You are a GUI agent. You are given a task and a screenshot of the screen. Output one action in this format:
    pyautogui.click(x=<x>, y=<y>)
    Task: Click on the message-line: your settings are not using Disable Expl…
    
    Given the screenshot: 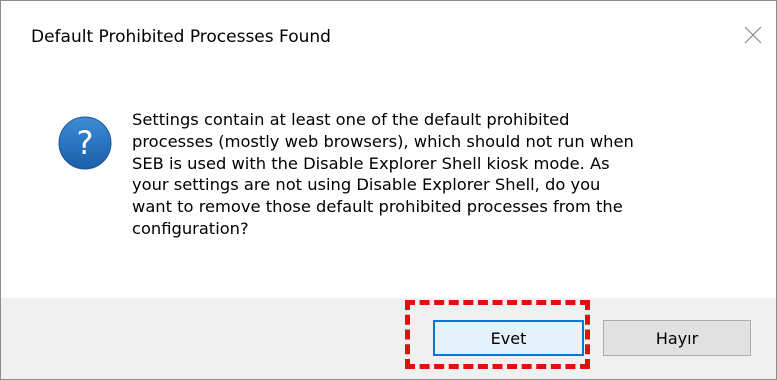 What is the action you would take?
    pyautogui.click(x=366, y=185)
    